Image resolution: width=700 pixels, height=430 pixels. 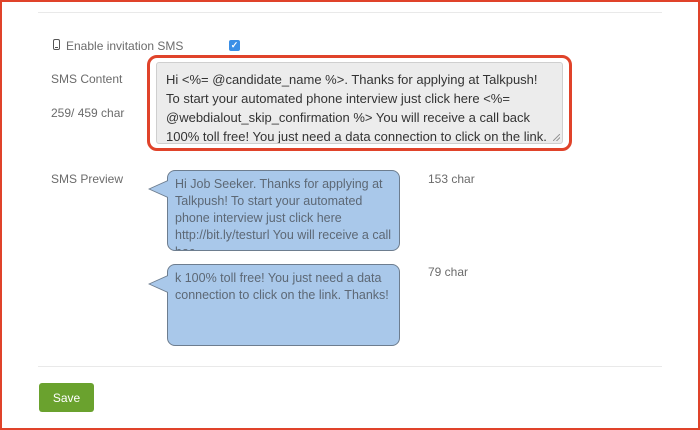 What do you see at coordinates (350, 366) in the screenshot?
I see `bottom-divider` at bounding box center [350, 366].